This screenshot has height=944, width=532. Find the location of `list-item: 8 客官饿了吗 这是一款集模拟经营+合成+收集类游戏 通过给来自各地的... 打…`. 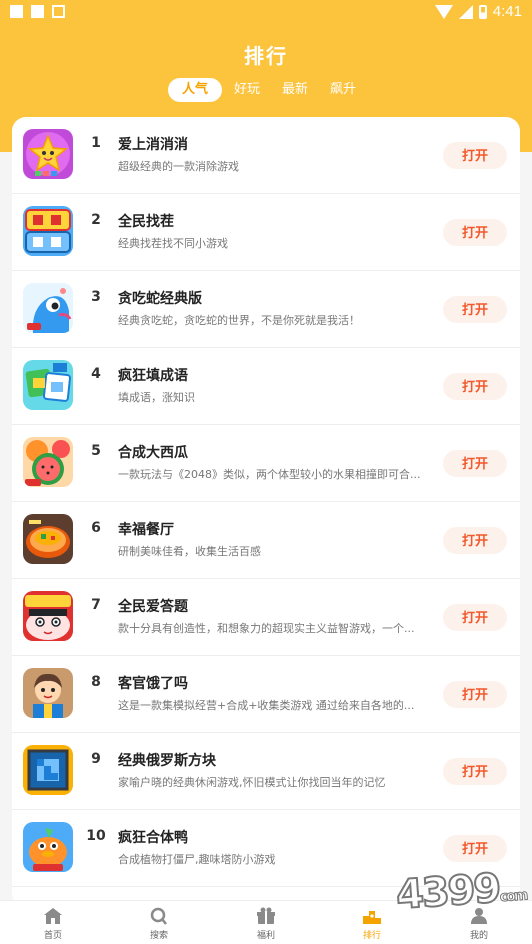

list-item: 8 客官饿了吗 这是一款集模拟经营+合成+收集类游戏 通过给来自各地的... 打… is located at coordinates (266, 694).